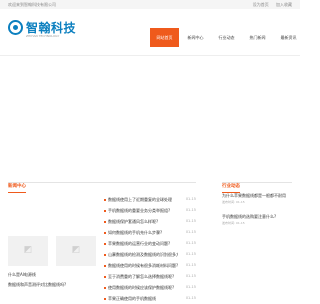 This screenshot has height=304, width=320. I want to click on news-section-title: 新闻中心, so click(17, 187).